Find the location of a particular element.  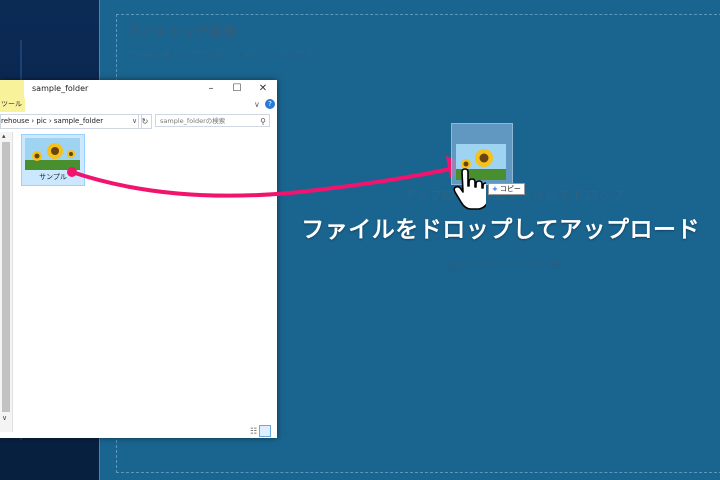

copy-label: コピー is located at coordinates (510, 189).